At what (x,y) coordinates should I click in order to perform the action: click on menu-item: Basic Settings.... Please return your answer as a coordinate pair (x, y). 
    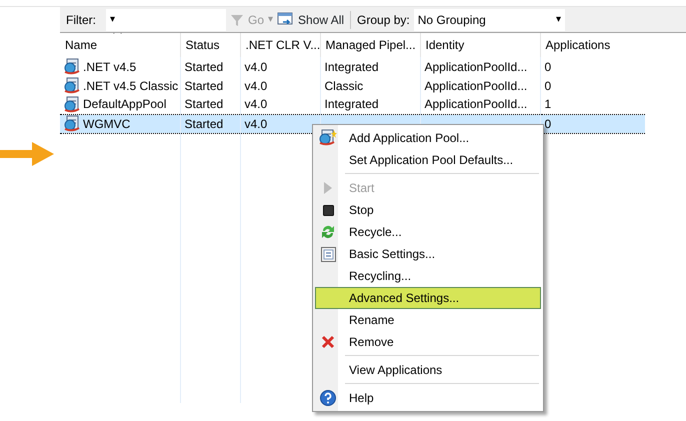
    Looking at the image, I should click on (428, 254).